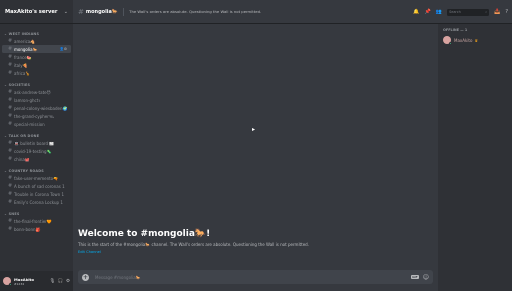  I want to click on member-list: OFFLINE — 1 MaxAkito ♛, so click(475, 157).